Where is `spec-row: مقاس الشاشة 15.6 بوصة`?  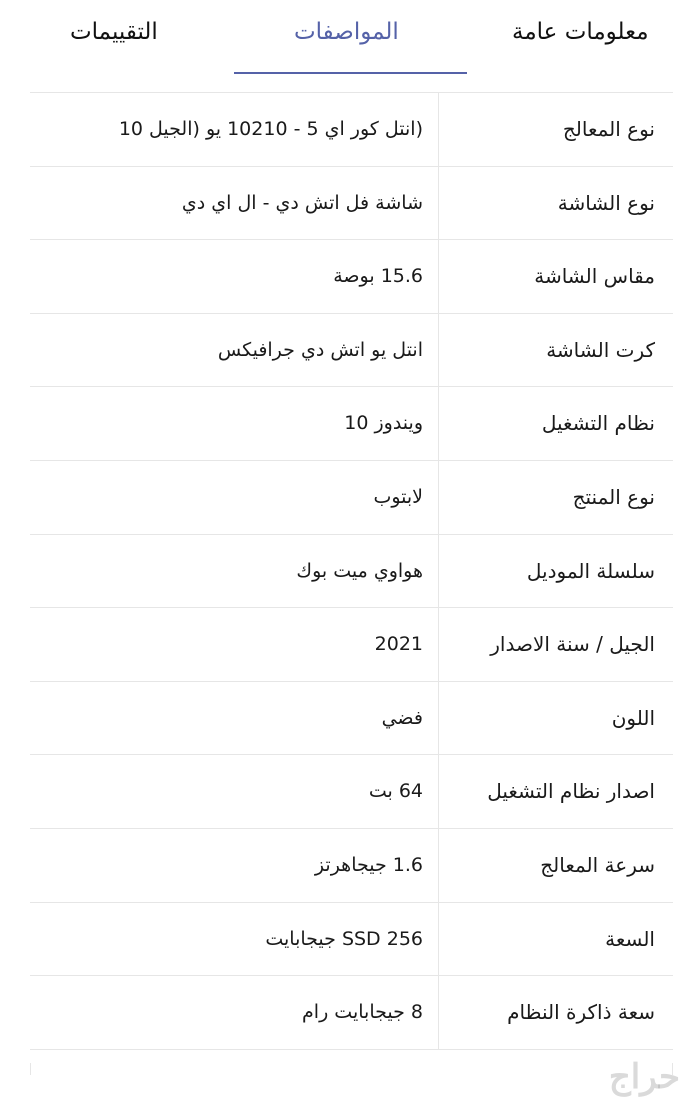 spec-row: مقاس الشاشة 15.6 بوصة is located at coordinates (351, 277).